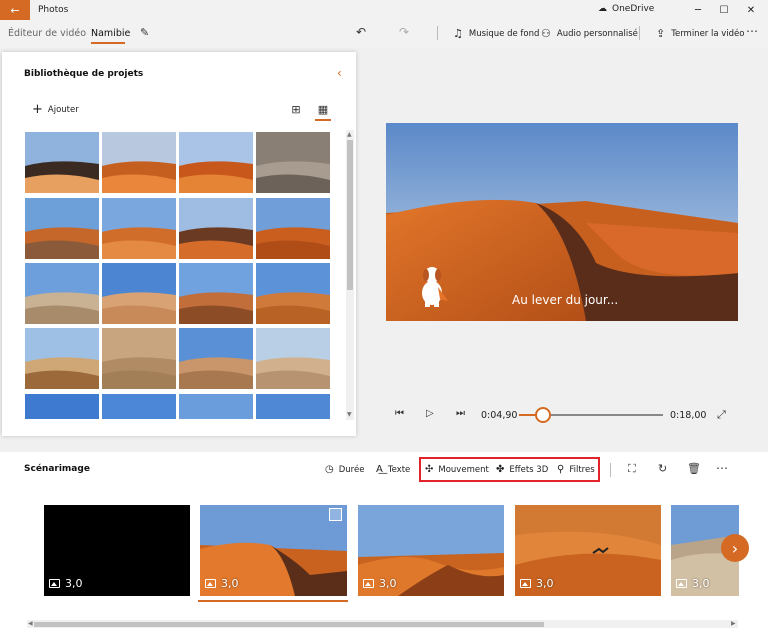 Image resolution: width=768 pixels, height=629 pixels. I want to click on library-thumbnail-single-dune, so click(139, 293).